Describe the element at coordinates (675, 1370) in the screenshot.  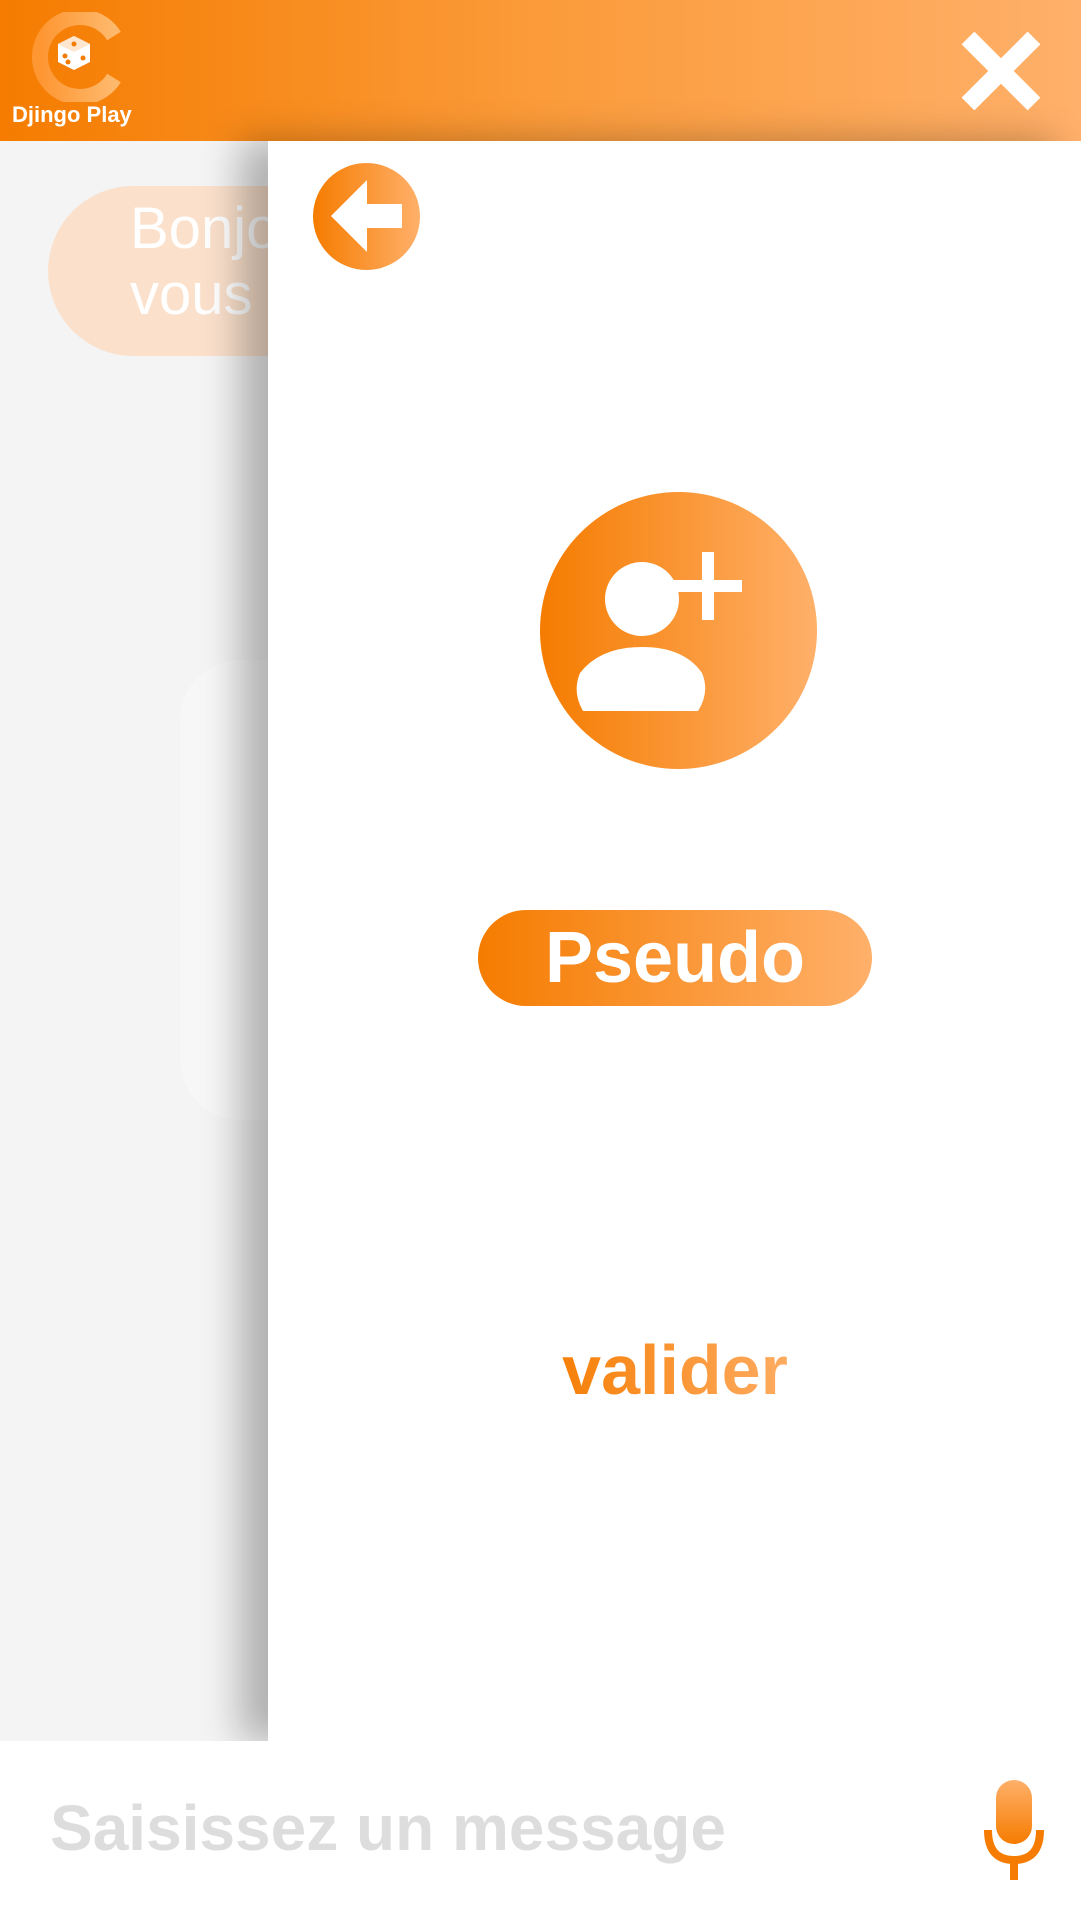
I see `validate-button: valider` at that location.